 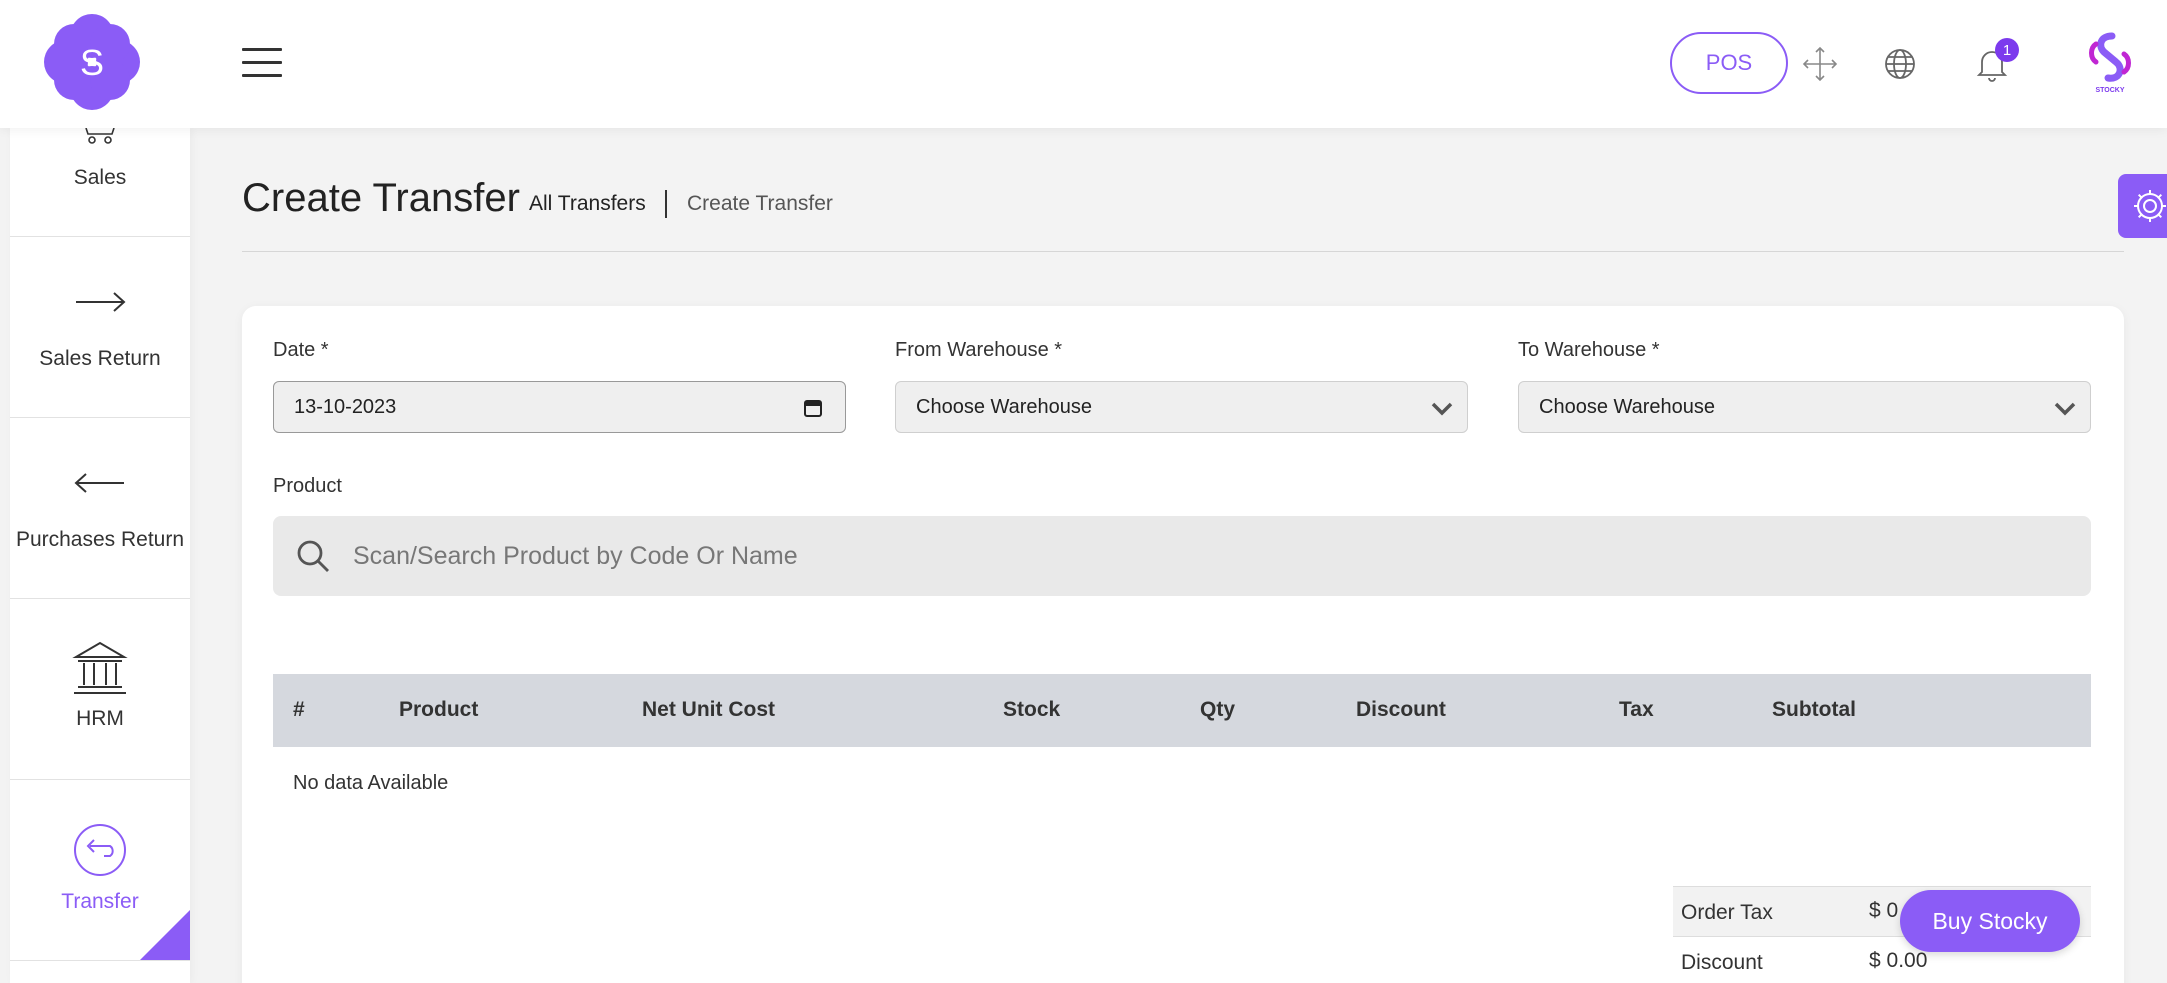 What do you see at coordinates (313, 556) in the screenshot?
I see `search-icon` at bounding box center [313, 556].